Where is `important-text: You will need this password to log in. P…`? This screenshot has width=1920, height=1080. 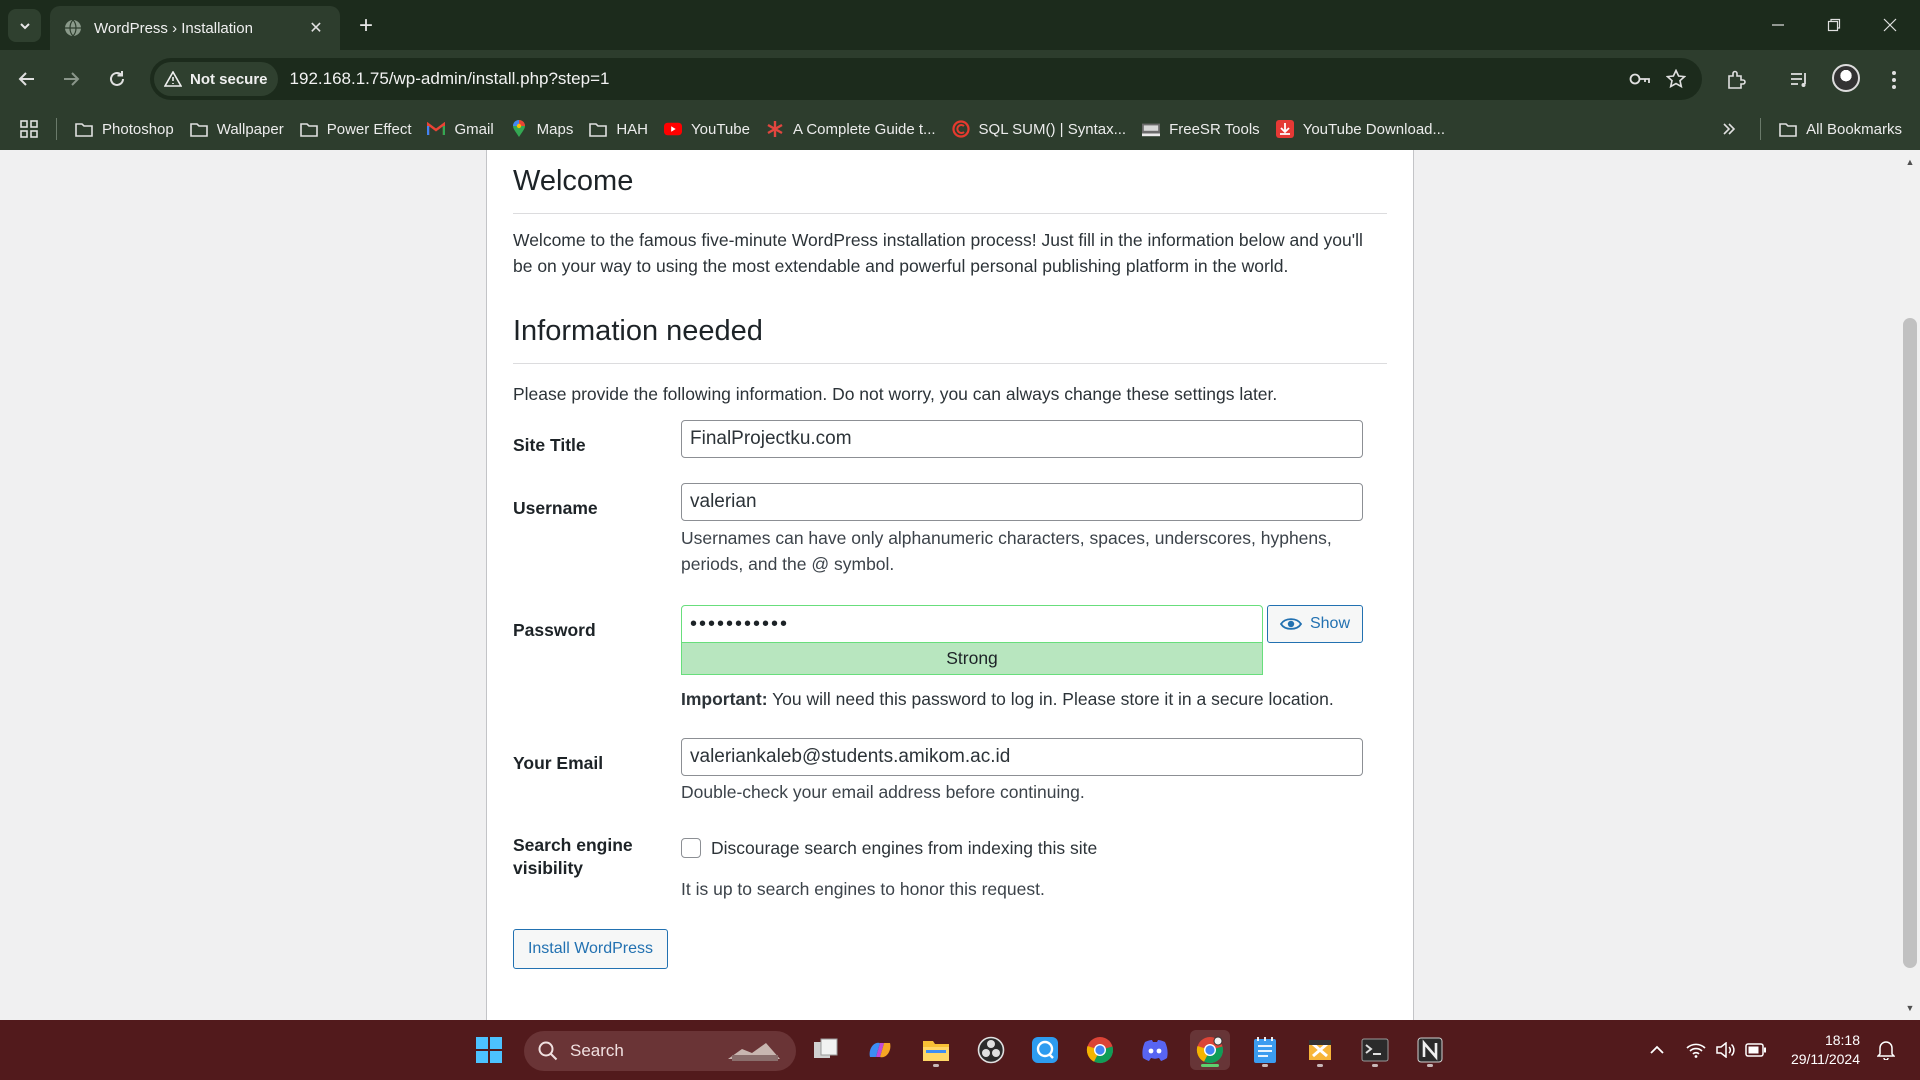
important-text: You will need this password to log in. P… is located at coordinates (1050, 699).